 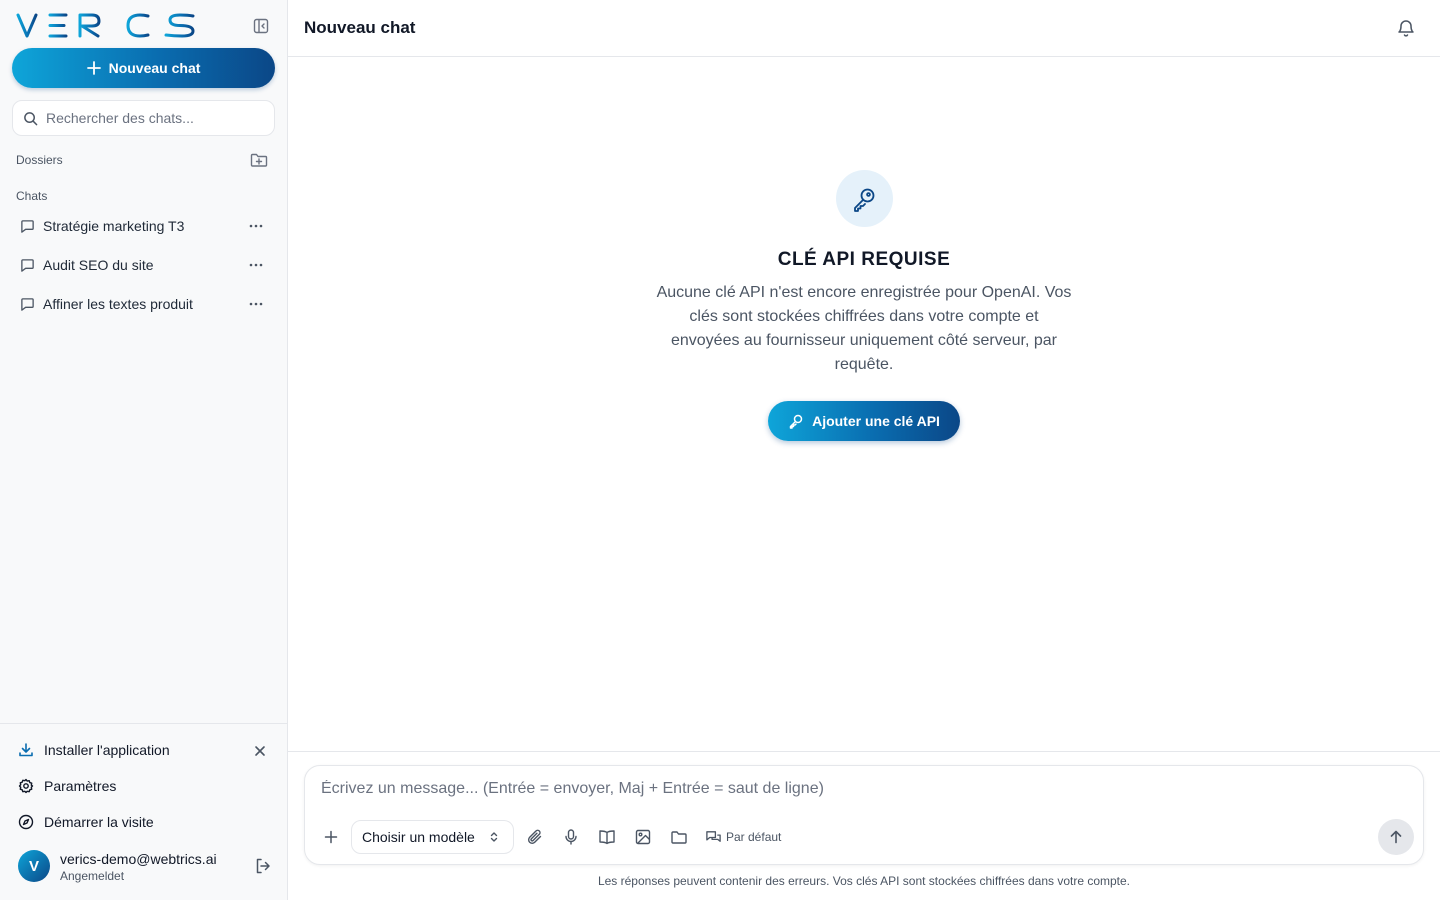 I want to click on folders-label: Dossiers, so click(x=39, y=160).